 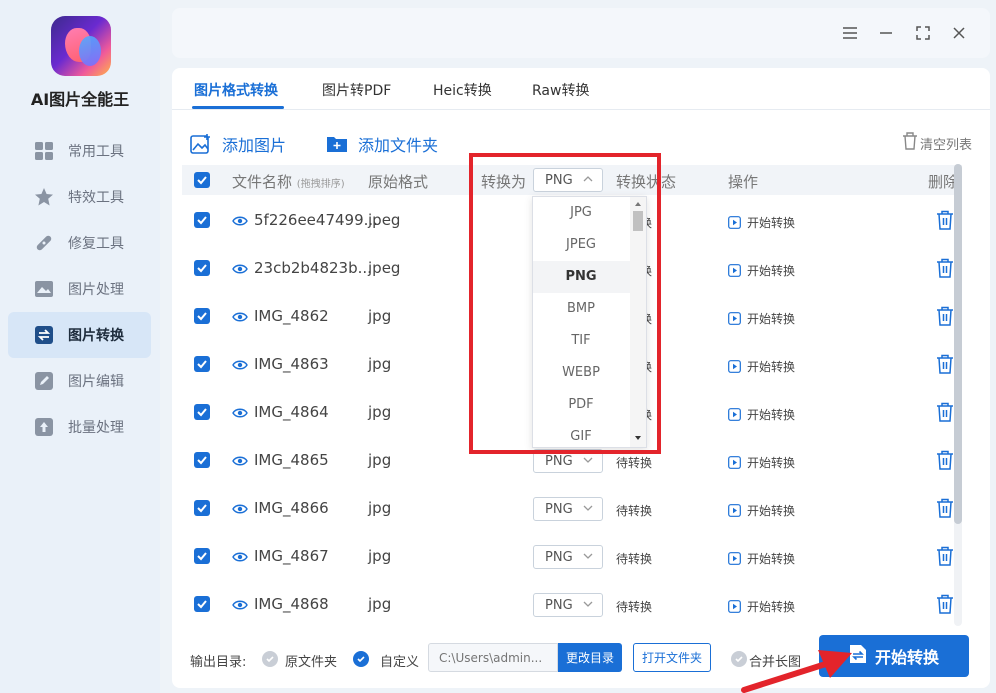 I want to click on tab-heic-convert: Heic转换, so click(x=462, y=90).